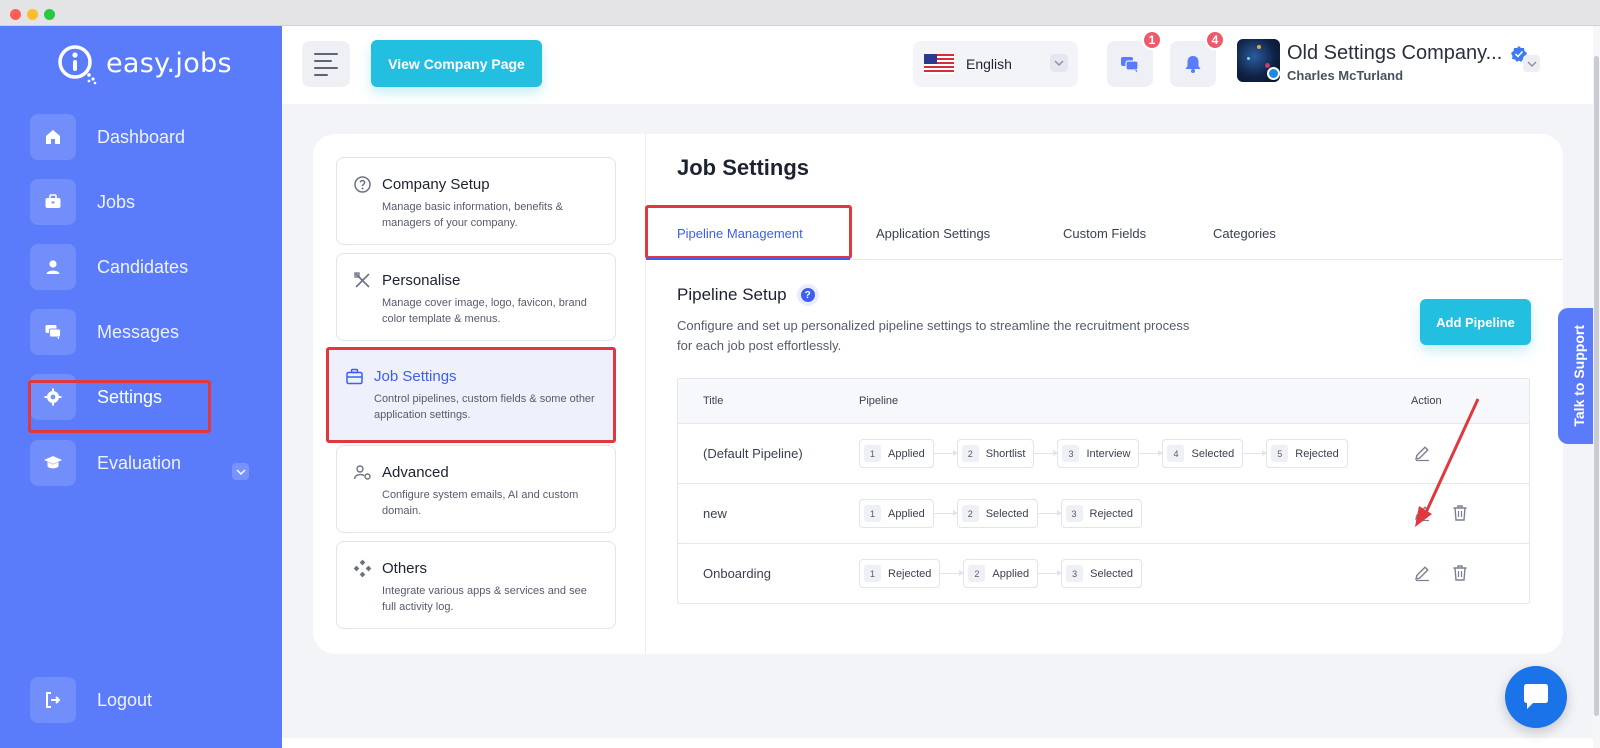 The width and height of the screenshot is (1600, 748). I want to click on company-avatar, so click(1258, 60).